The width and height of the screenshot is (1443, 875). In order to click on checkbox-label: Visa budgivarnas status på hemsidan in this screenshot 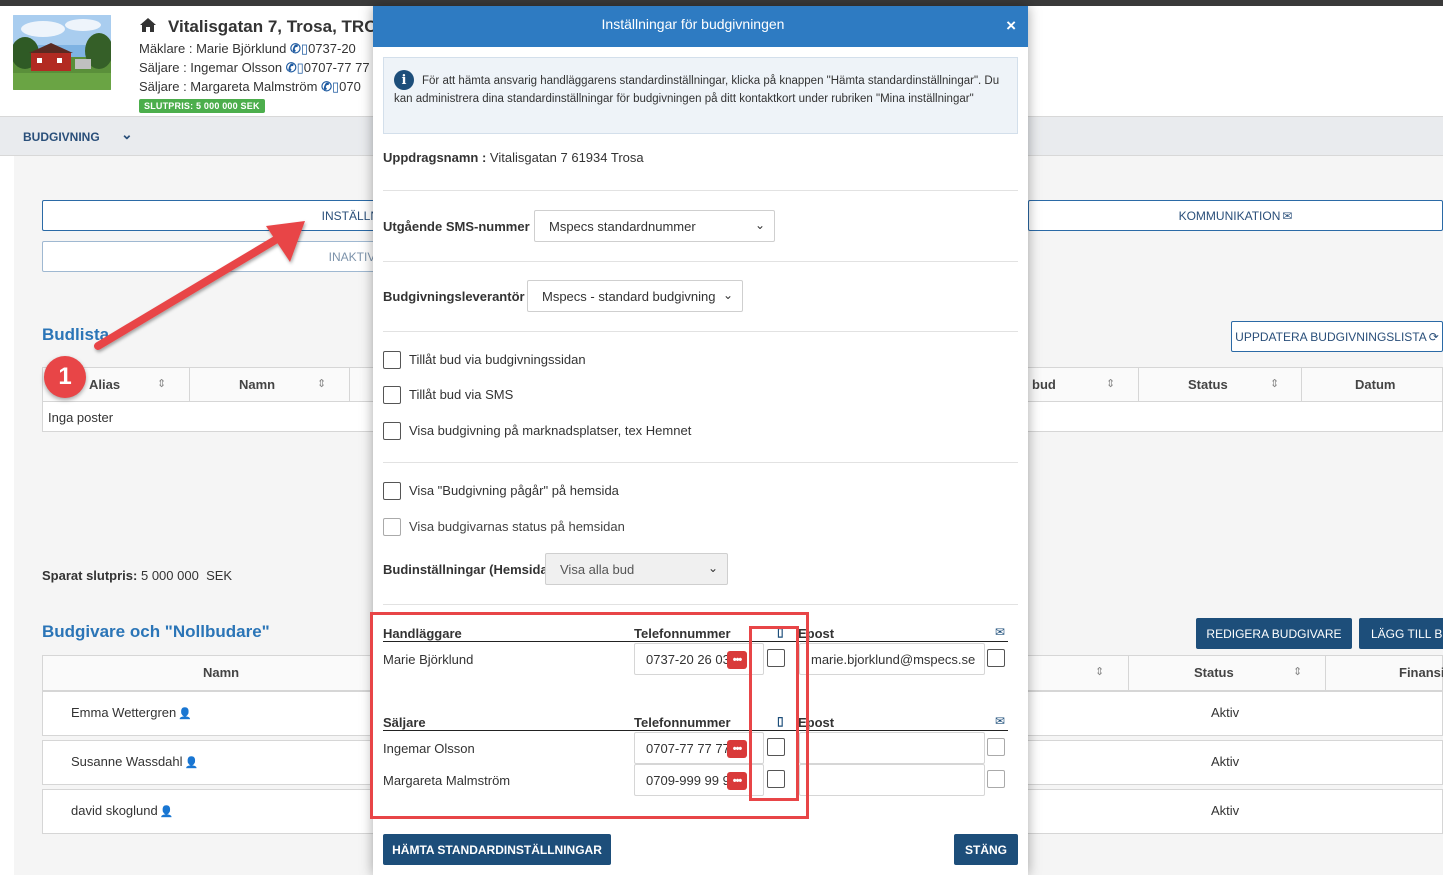, I will do `click(517, 526)`.